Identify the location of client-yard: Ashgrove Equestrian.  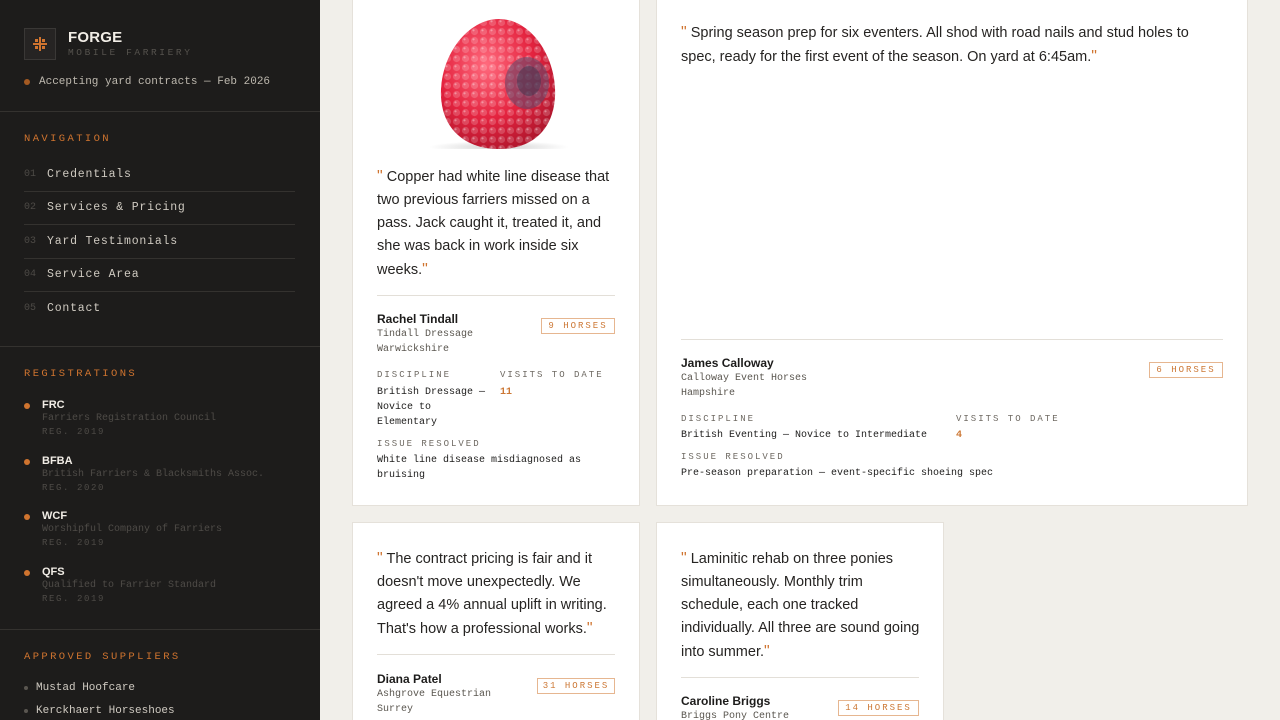
(434, 694).